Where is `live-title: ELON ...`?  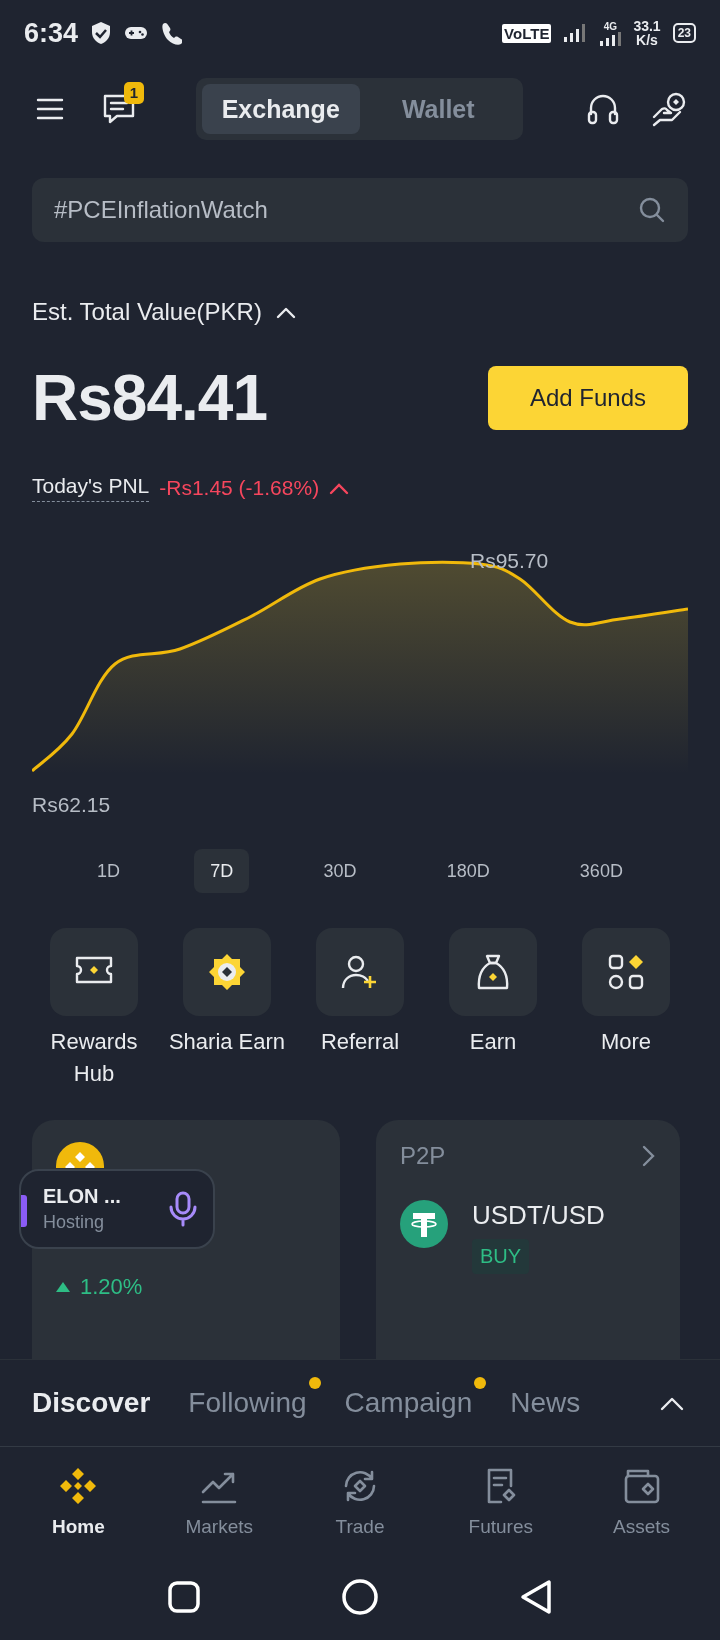
live-title: ELON ... is located at coordinates (82, 1196).